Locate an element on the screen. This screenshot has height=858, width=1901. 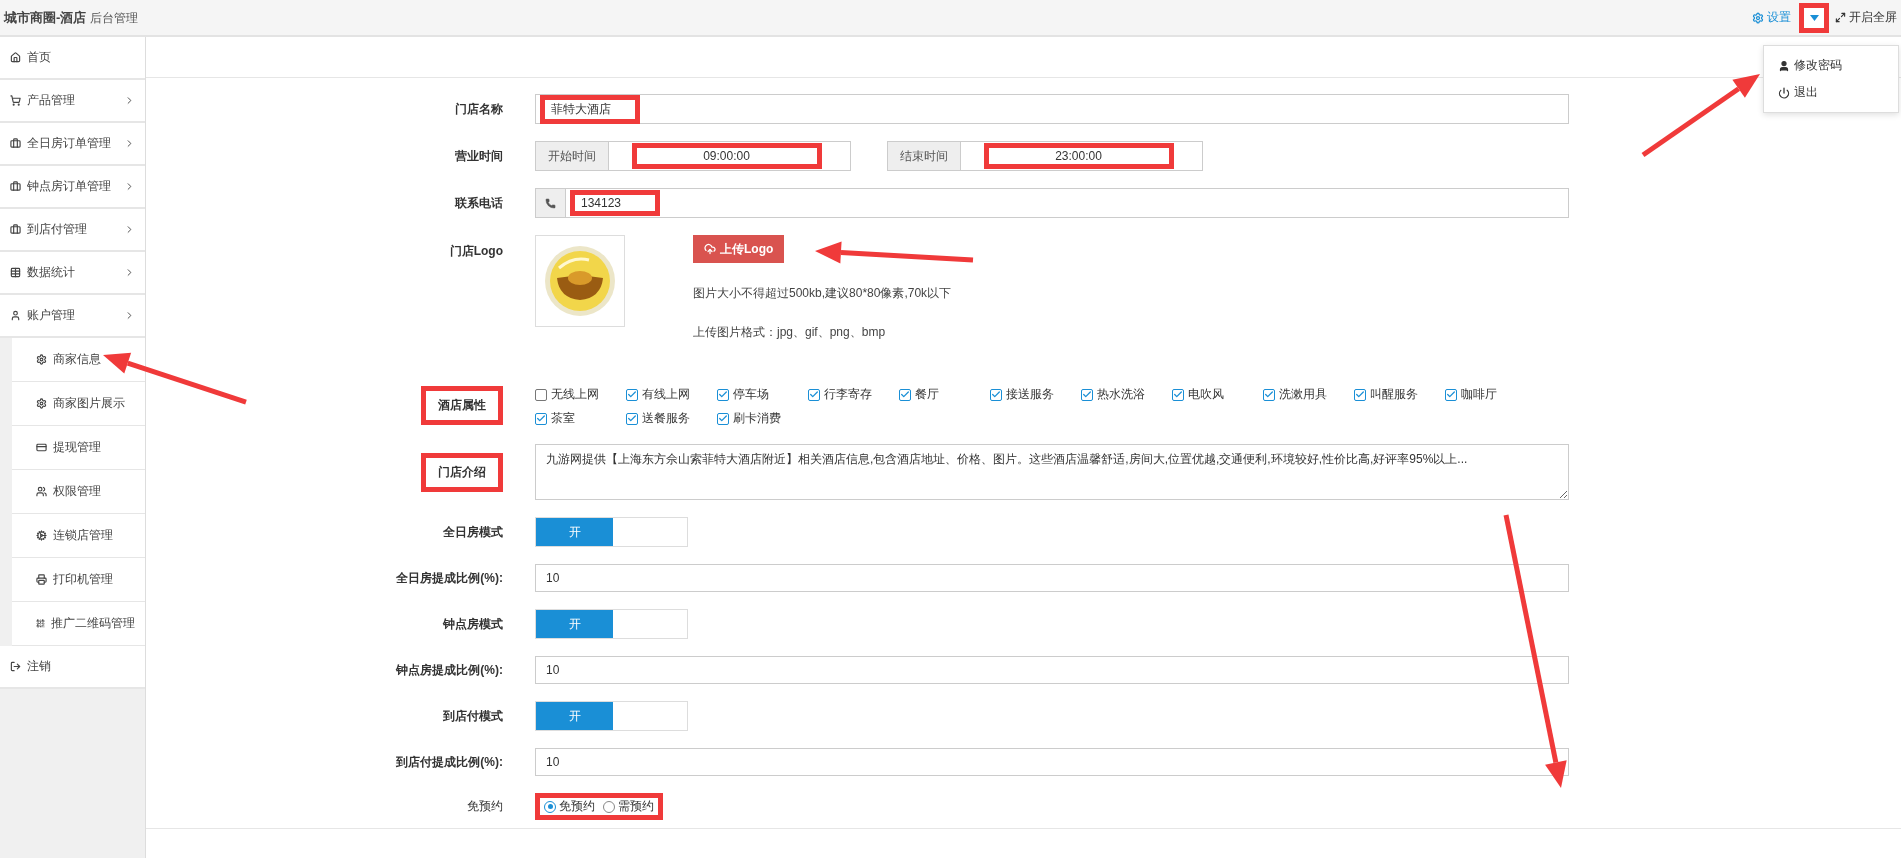
checkbox-option: 电吹风 is located at coordinates (1217, 394).